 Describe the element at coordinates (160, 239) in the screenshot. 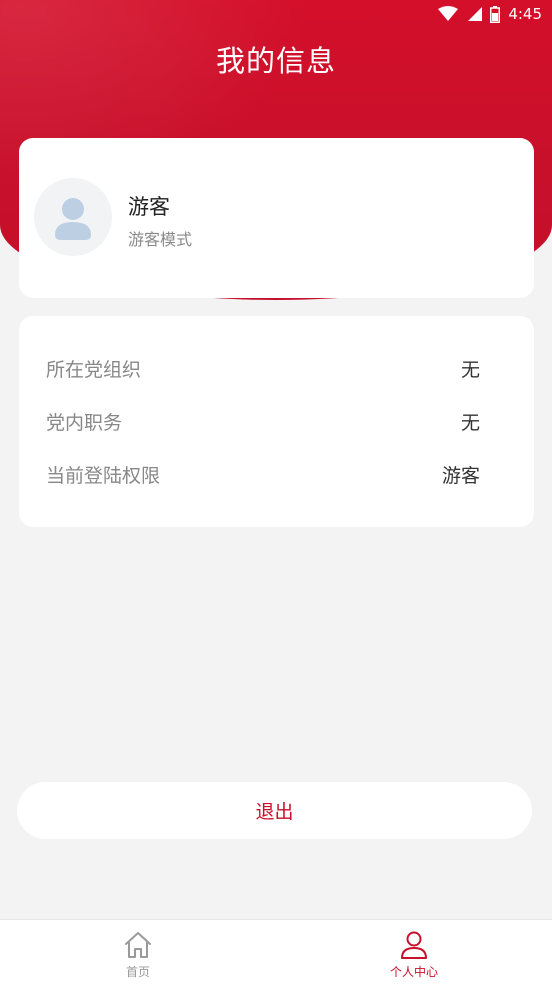

I see `user-mode: 游客模式` at that location.